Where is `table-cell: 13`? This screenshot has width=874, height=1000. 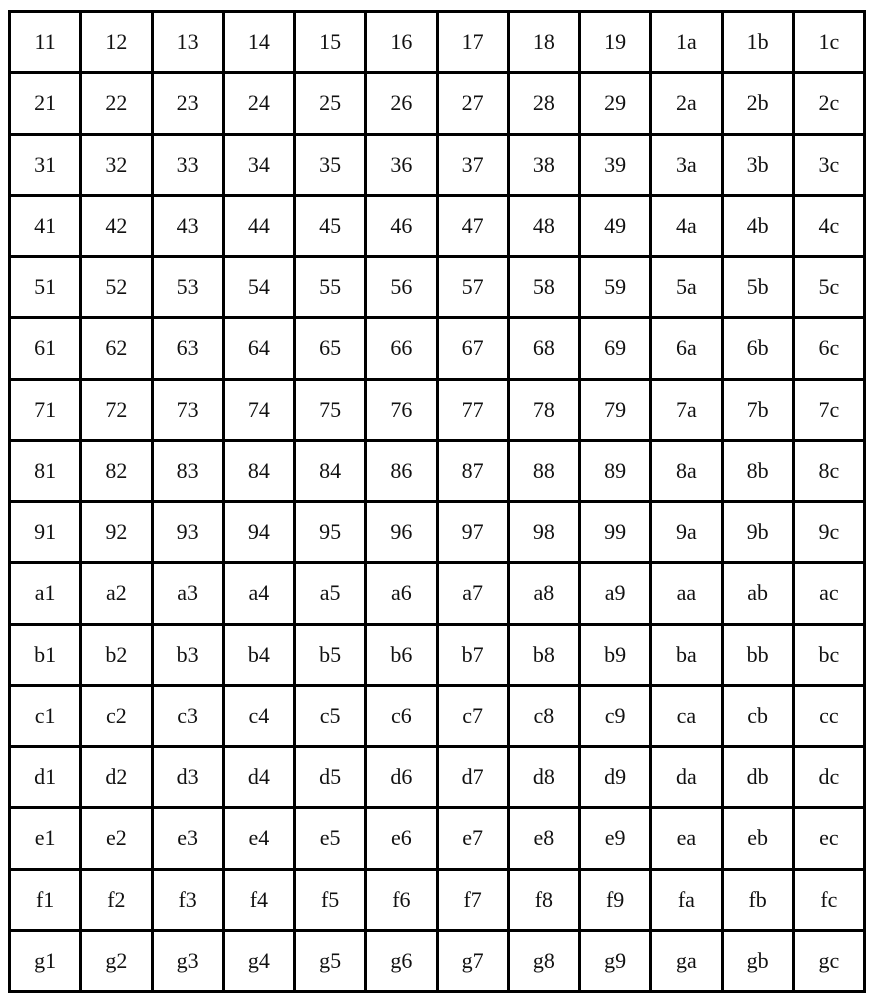
table-cell: 13 is located at coordinates (187, 42).